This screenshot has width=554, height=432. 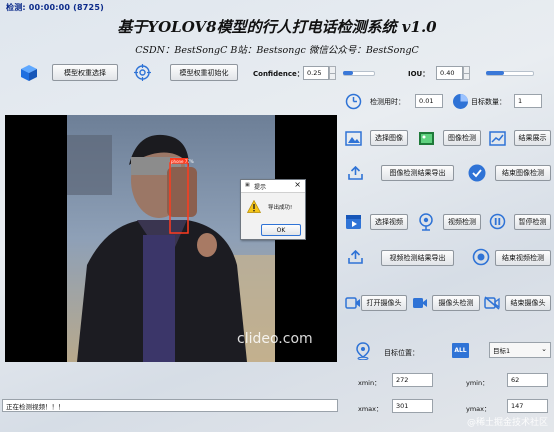 What do you see at coordinates (363, 351) in the screenshot?
I see `location-icon` at bounding box center [363, 351].